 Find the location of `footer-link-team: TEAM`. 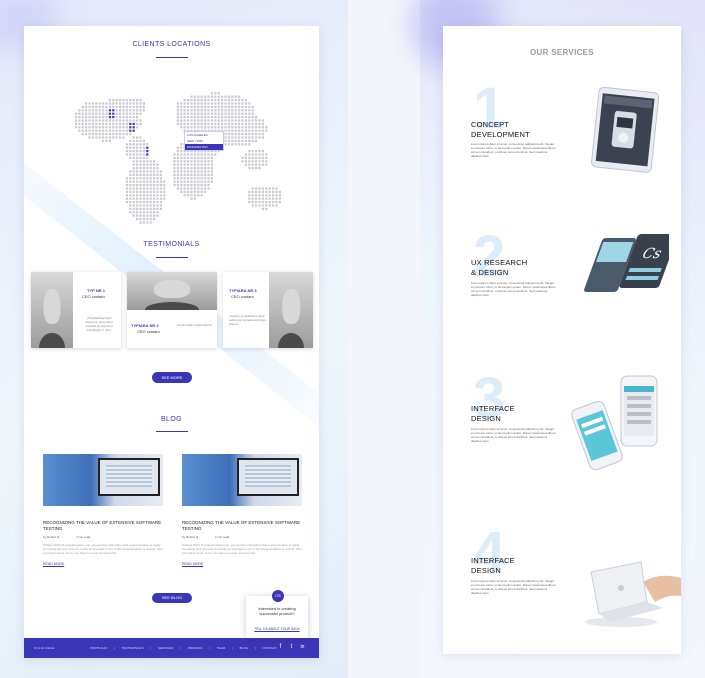

footer-link-team: TEAM is located at coordinates (221, 648).